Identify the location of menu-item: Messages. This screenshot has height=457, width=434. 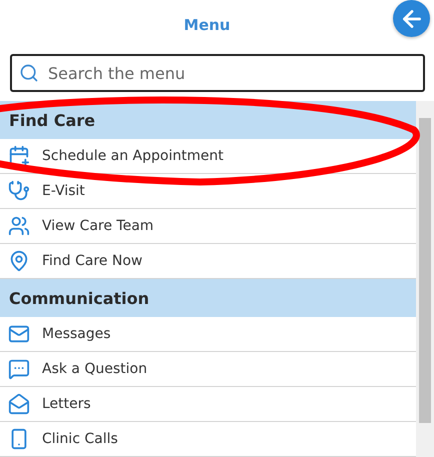
(208, 334).